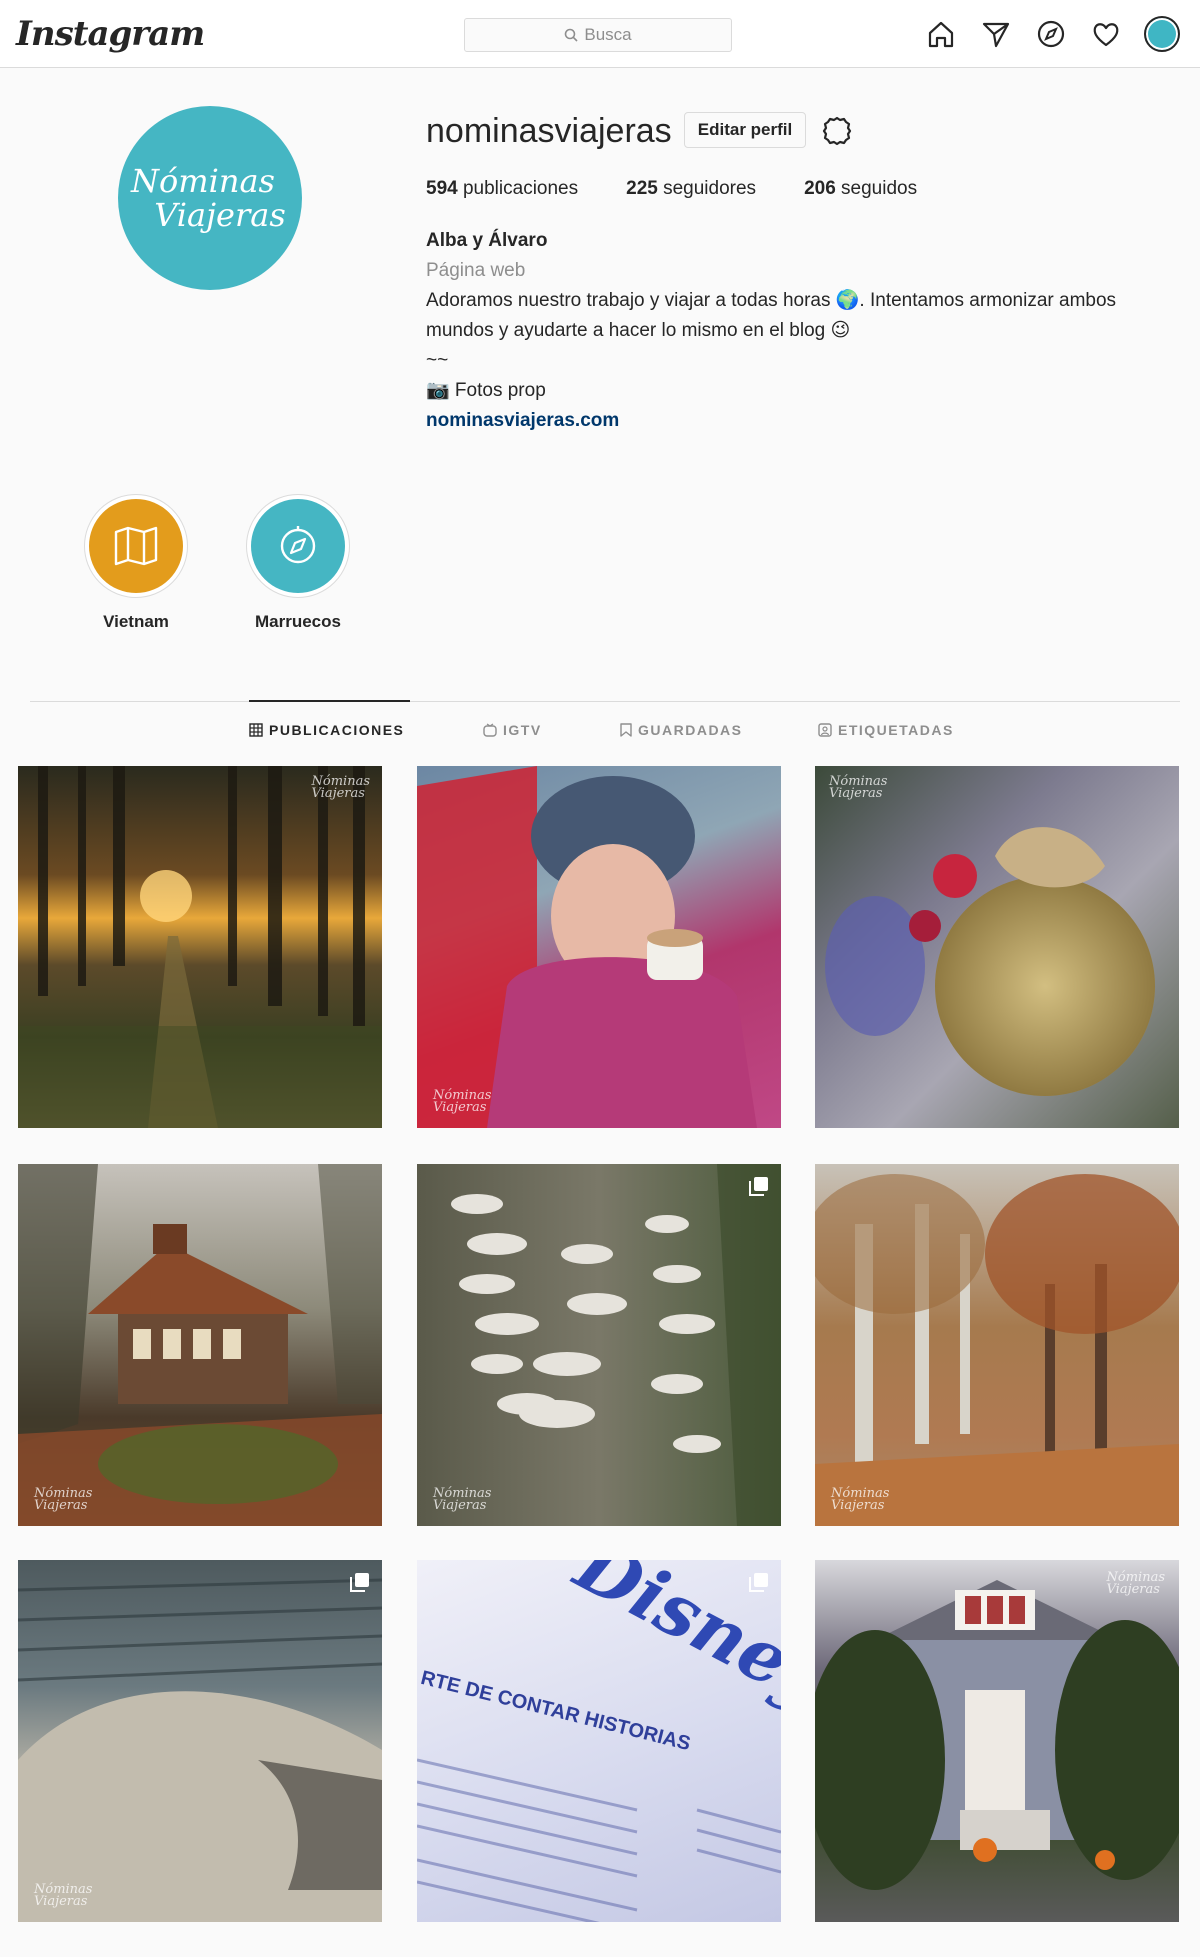 This screenshot has height=1957, width=1200. I want to click on settings-gear-icon, so click(837, 131).